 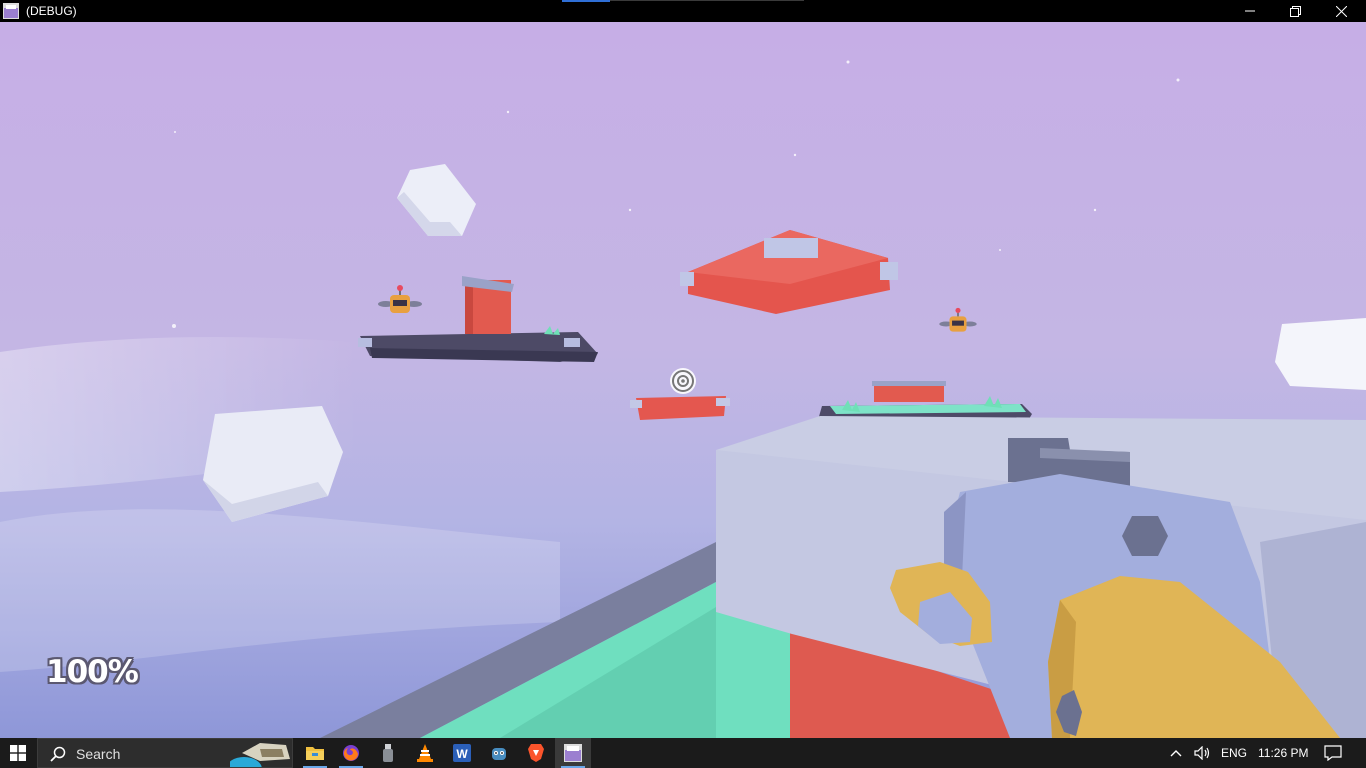 I want to click on taskbar-usb-device, so click(x=388, y=753).